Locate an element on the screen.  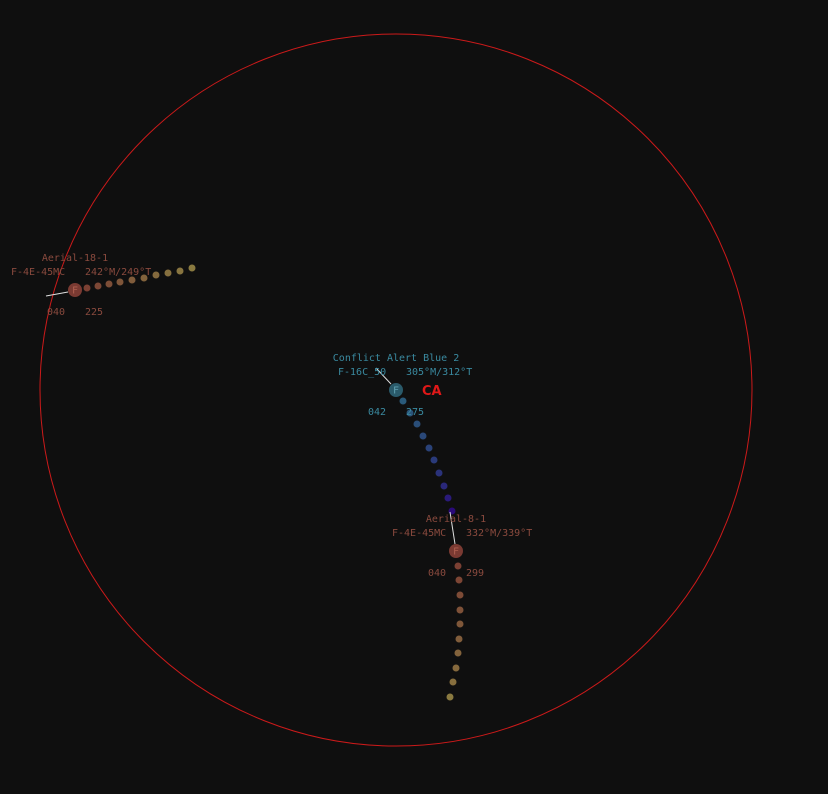
contact-heading: 305°M/312°T is located at coordinates (439, 372).